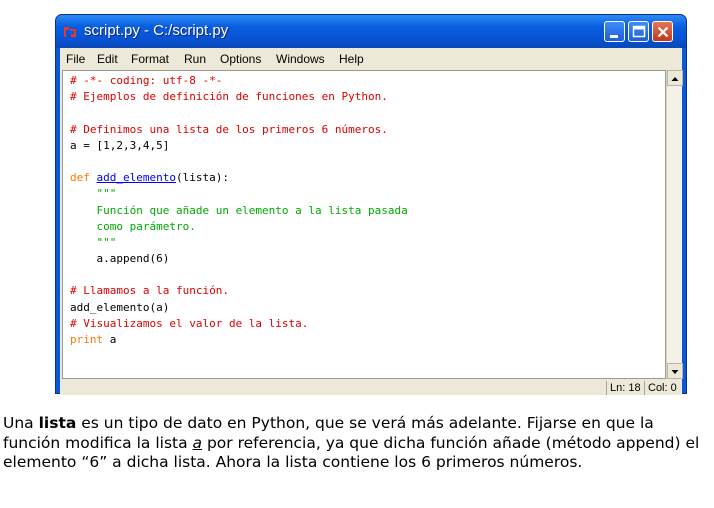  I want to click on menu-run: Run, so click(195, 59).